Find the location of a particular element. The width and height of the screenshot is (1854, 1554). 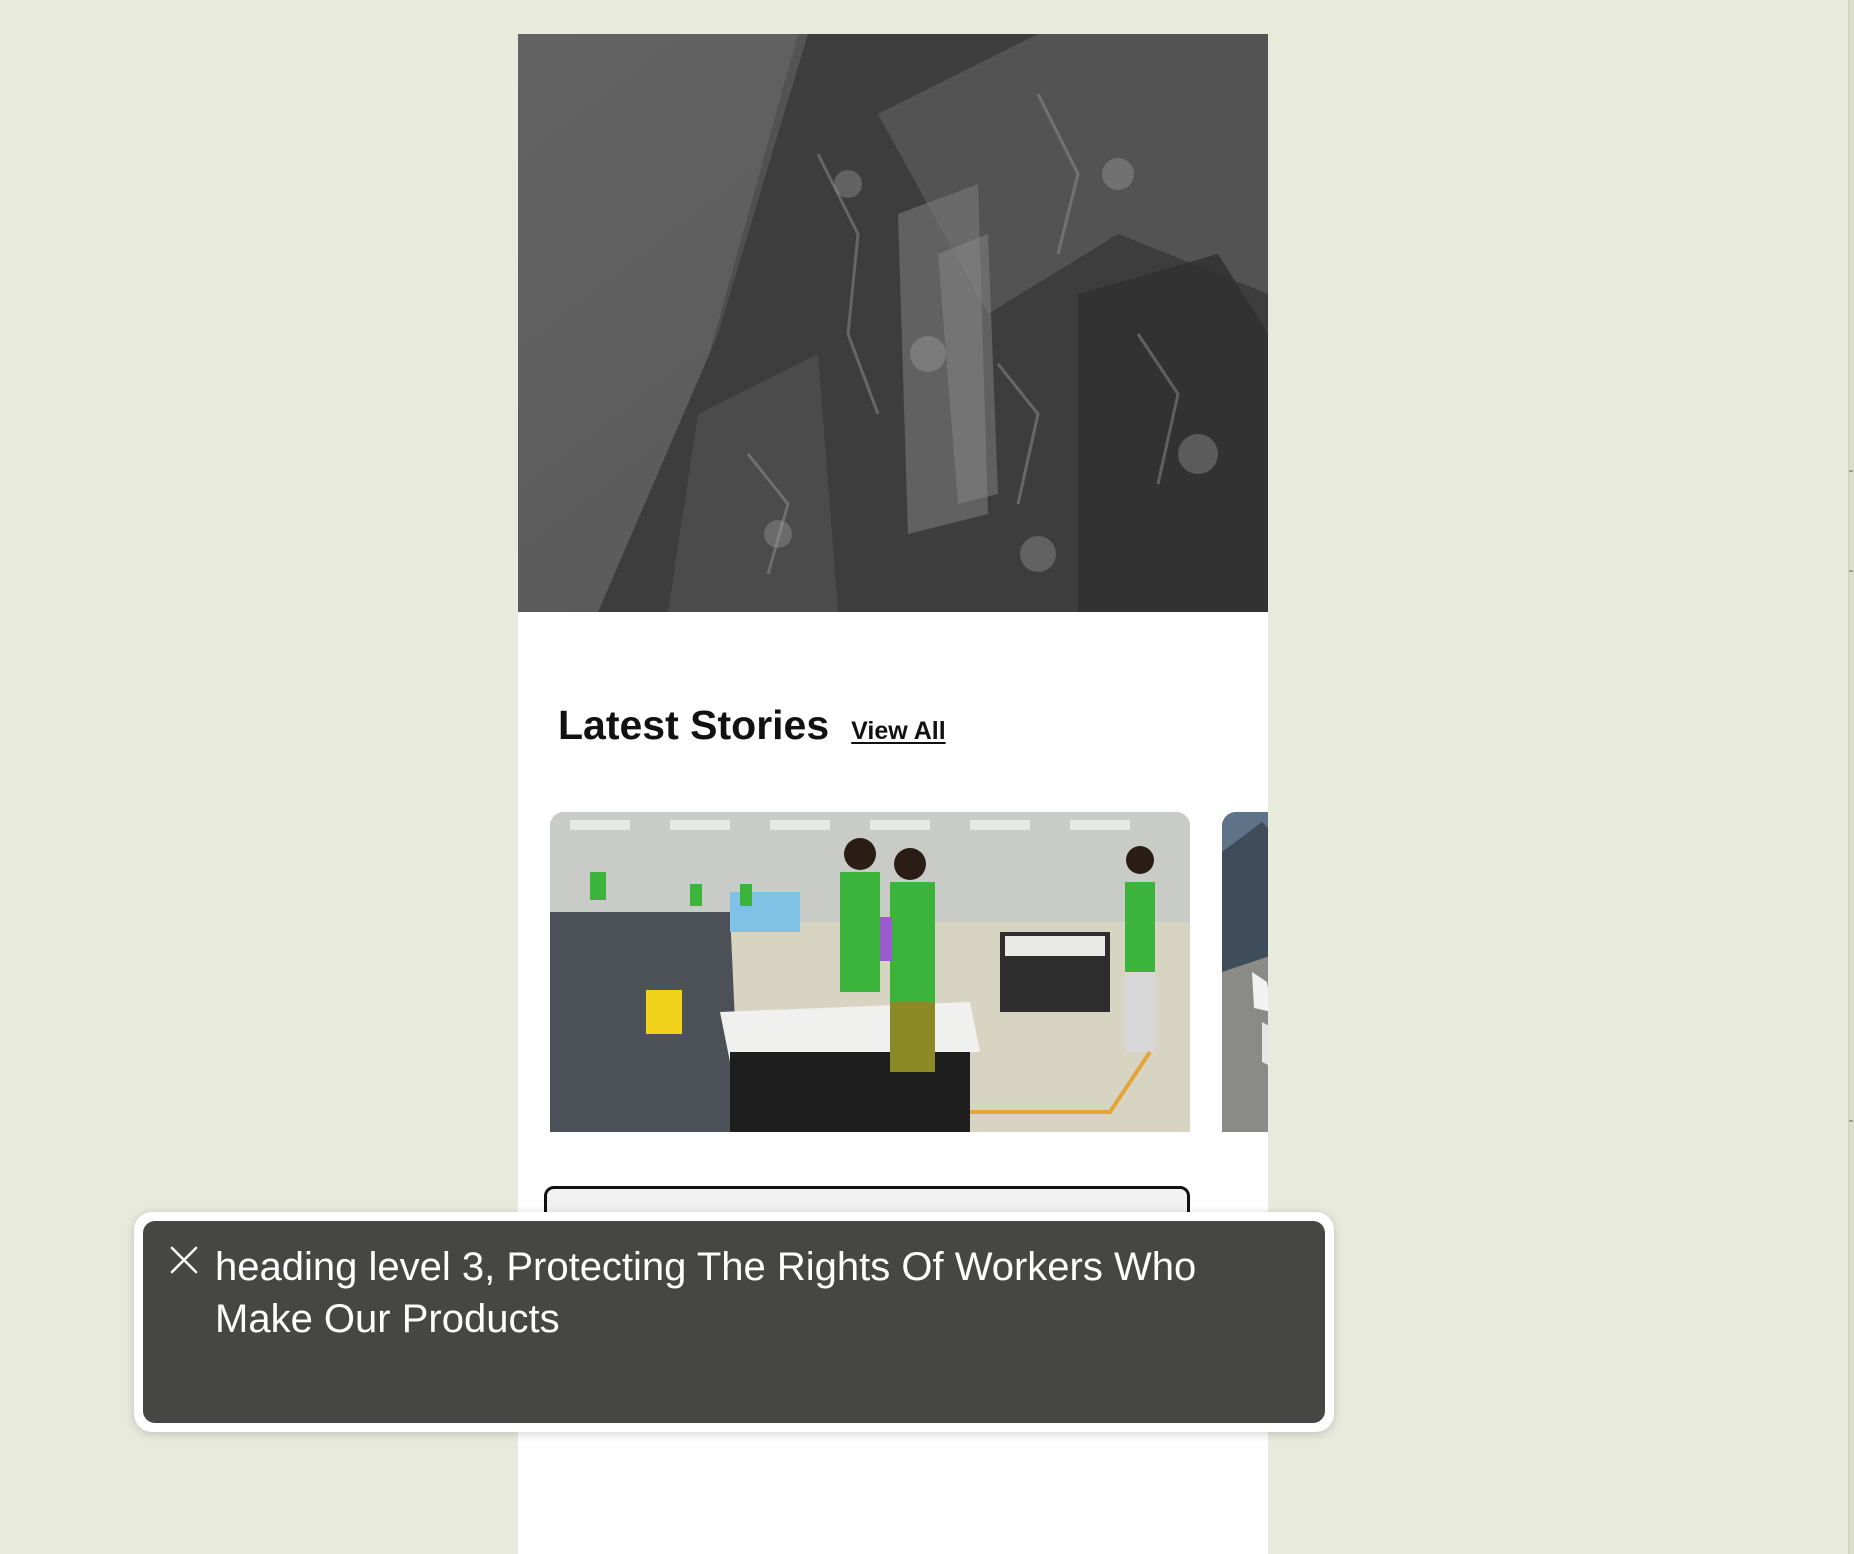

story-card: Protecting The Rights Of is located at coordinates (867, 1059).